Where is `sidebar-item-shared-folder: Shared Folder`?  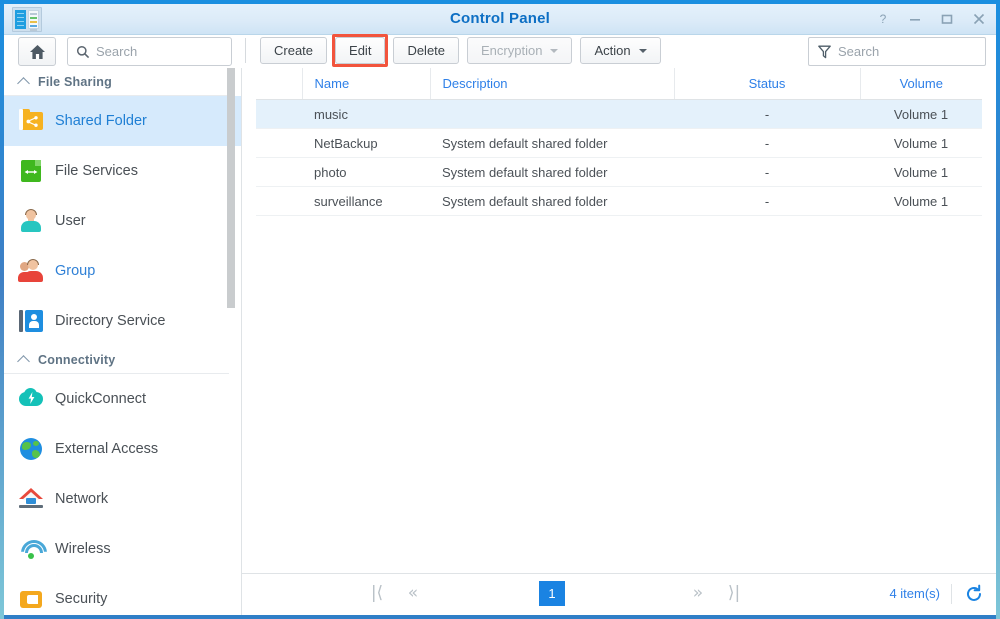
sidebar-item-shared-folder: Shared Folder is located at coordinates (122, 121).